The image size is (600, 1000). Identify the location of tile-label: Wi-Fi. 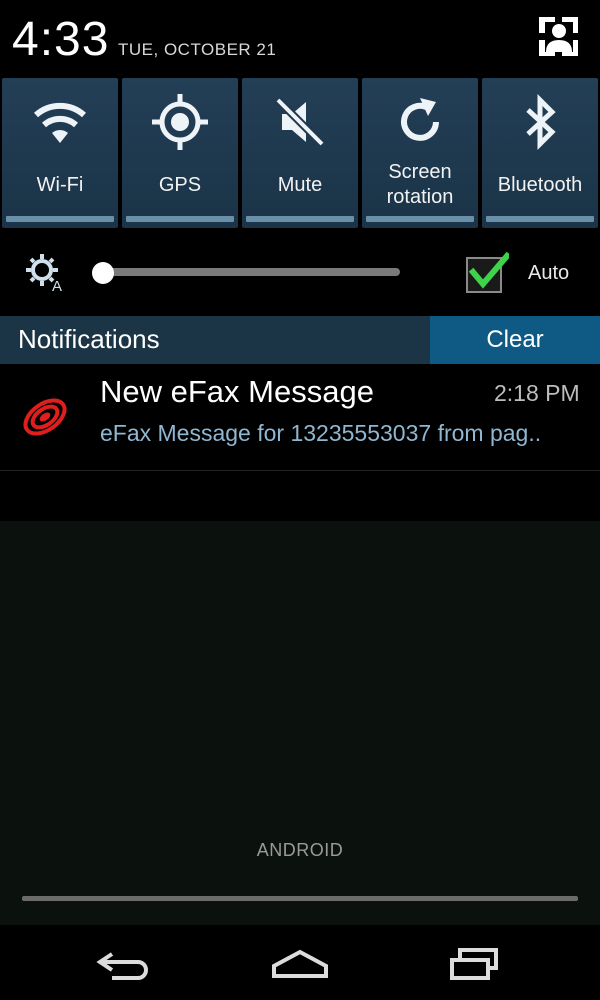
(60, 184).